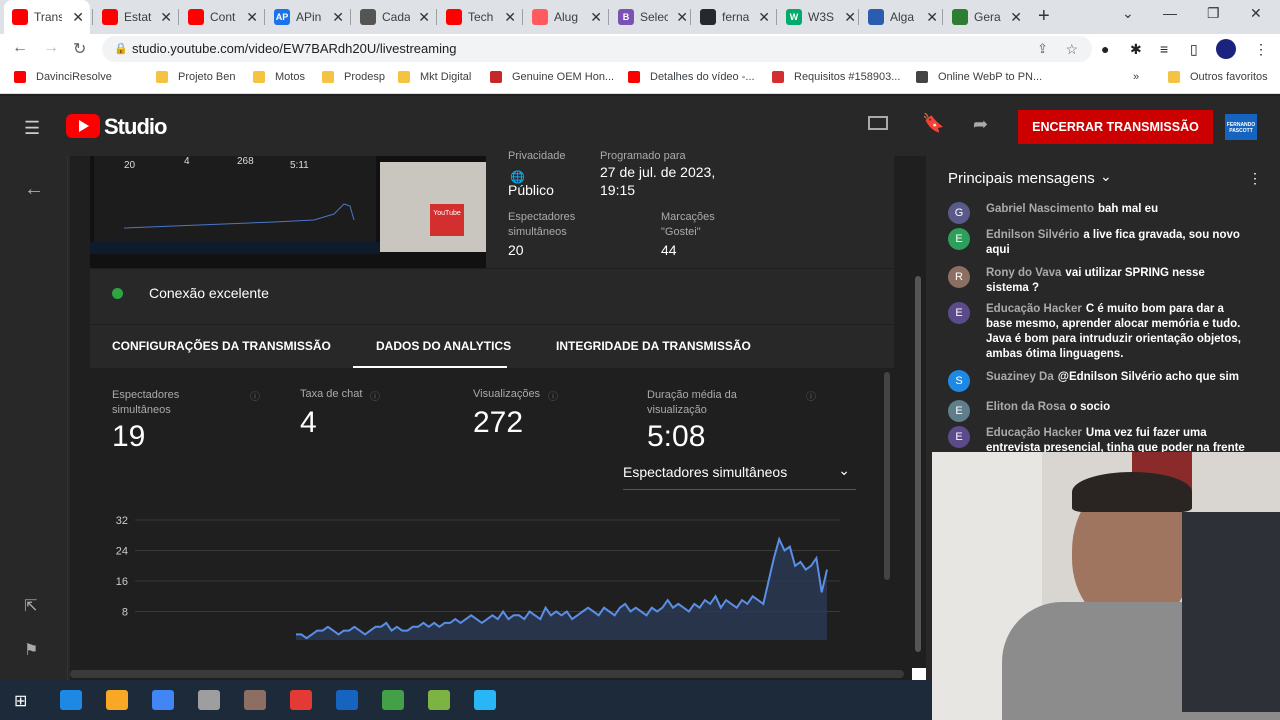 The image size is (1280, 720). What do you see at coordinates (32, 128) in the screenshot?
I see `hamburger-menu-icon: ☰` at bounding box center [32, 128].